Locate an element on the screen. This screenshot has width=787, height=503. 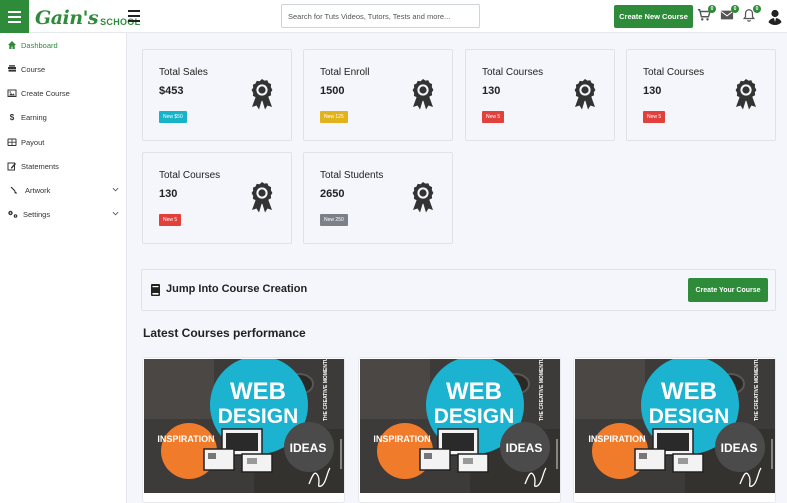
sidebar-item-payout: Payout is located at coordinates (63, 142).